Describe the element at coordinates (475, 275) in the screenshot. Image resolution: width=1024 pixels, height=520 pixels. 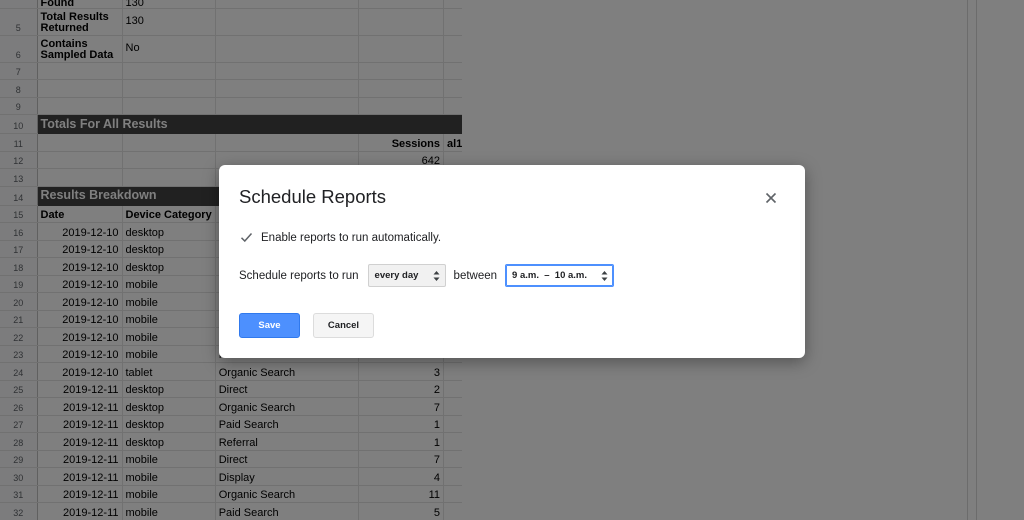
I see `between-label: between` at that location.